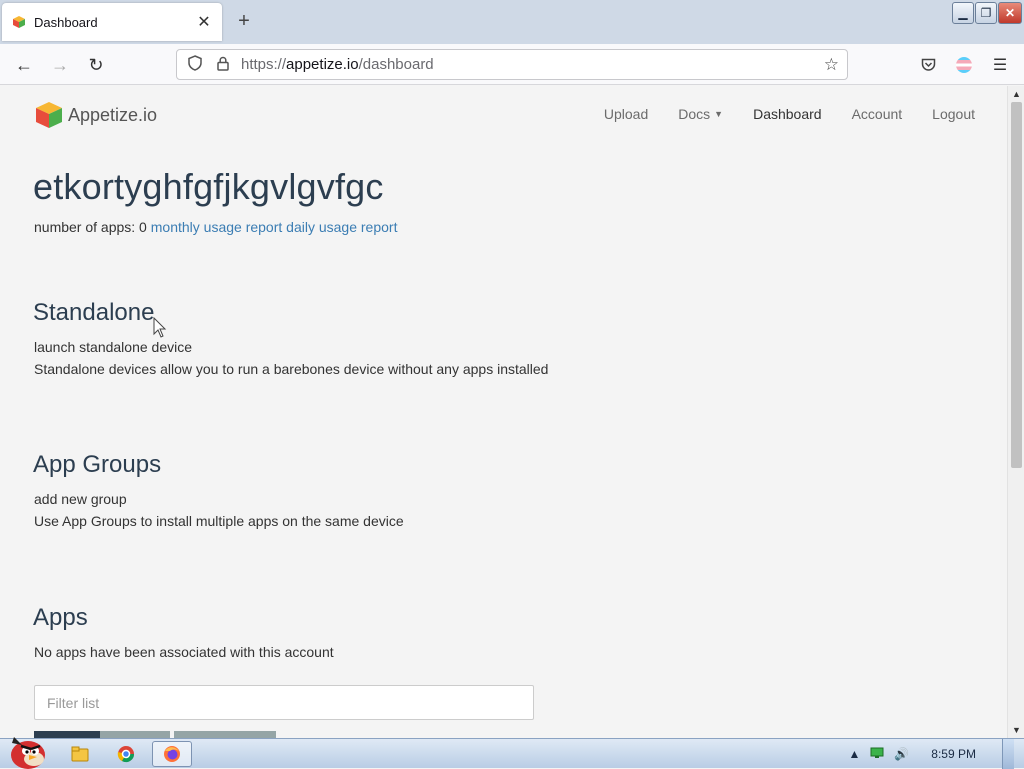 The width and height of the screenshot is (1024, 769). I want to click on page-scrollbar: ▲ ▼, so click(1015, 412).